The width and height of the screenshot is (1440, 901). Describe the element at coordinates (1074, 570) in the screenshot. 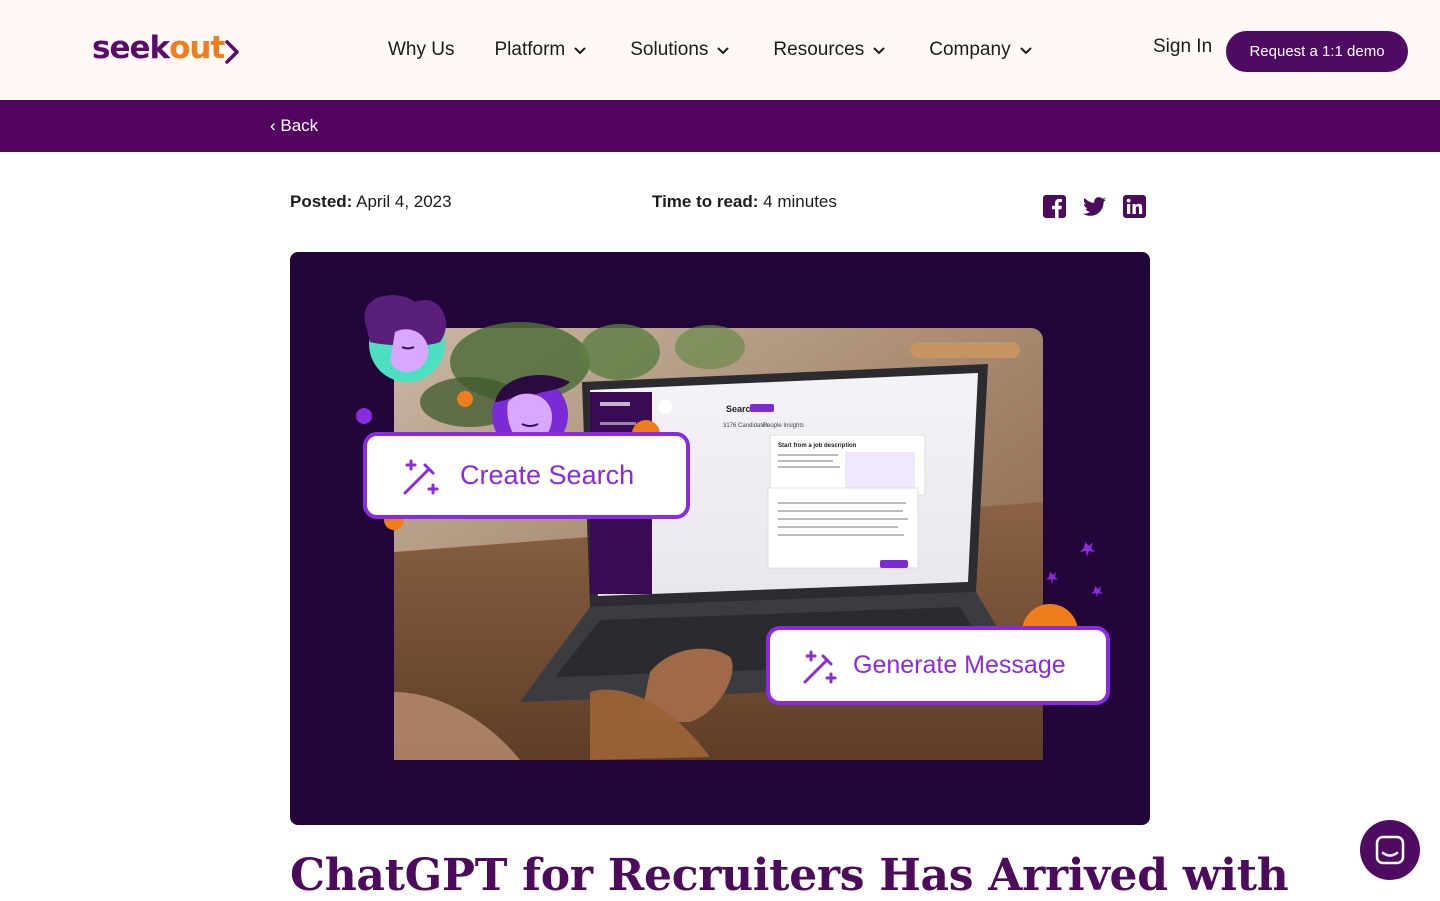

I see `sparkle-icons` at that location.